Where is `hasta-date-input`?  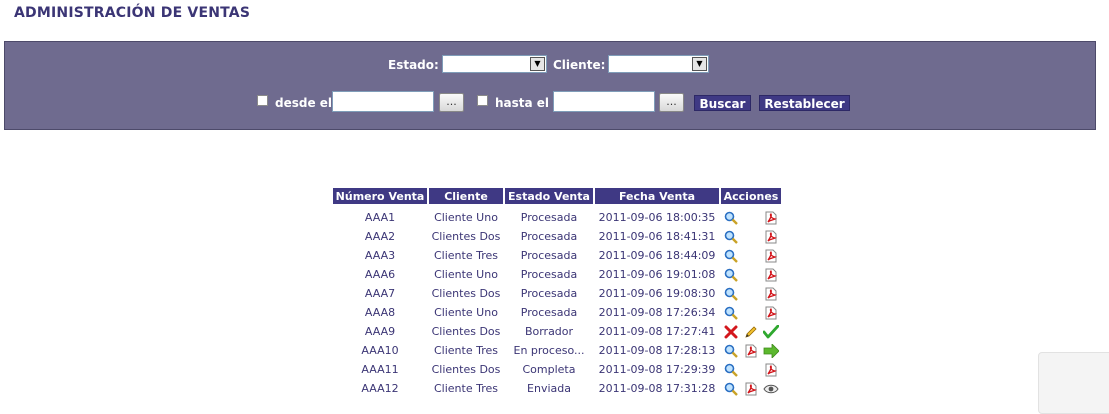
hasta-date-input is located at coordinates (604, 101).